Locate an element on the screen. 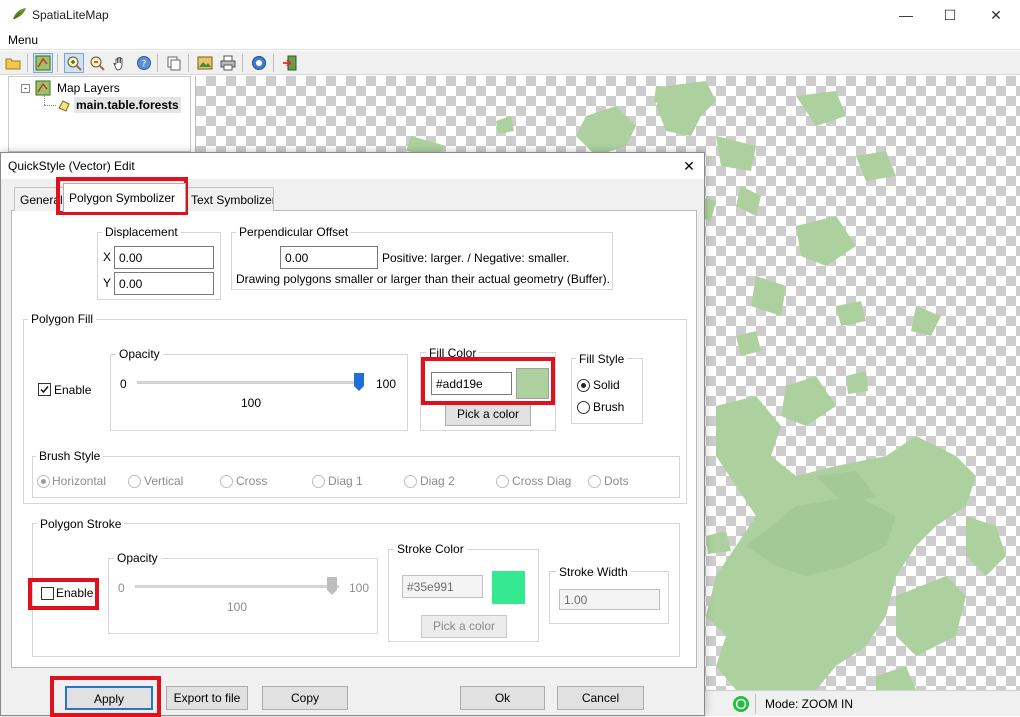 The width and height of the screenshot is (1020, 717). menubar is located at coordinates (510, 40).